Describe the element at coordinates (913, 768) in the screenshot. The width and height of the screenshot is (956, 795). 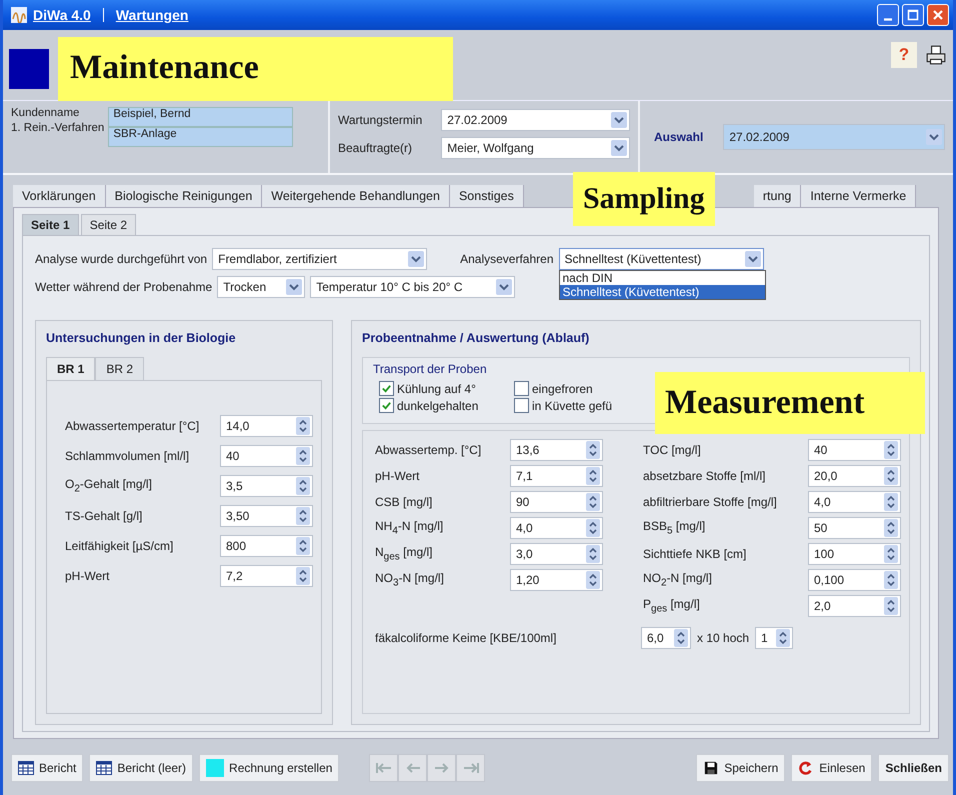
I see `footer-button: Schließen` at that location.